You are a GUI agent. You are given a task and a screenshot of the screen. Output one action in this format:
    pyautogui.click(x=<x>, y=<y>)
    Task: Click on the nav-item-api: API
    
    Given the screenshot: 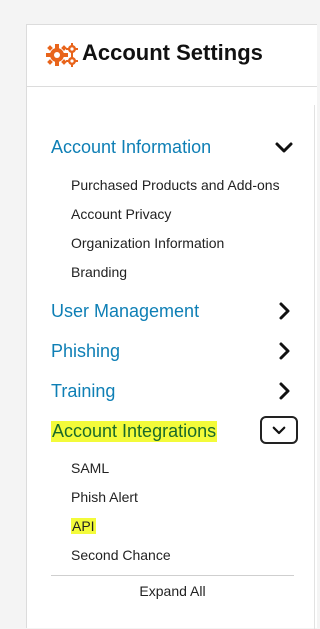 What is the action you would take?
    pyautogui.click(x=83, y=526)
    